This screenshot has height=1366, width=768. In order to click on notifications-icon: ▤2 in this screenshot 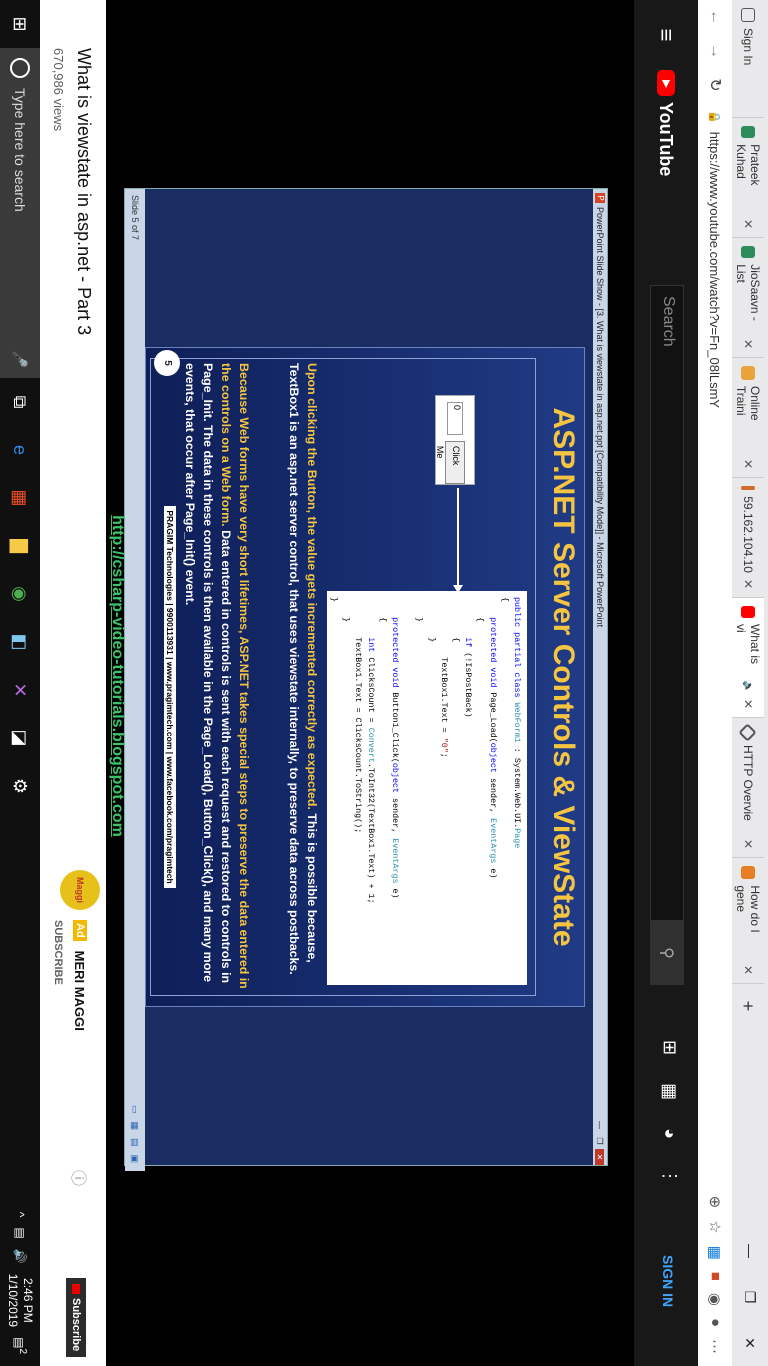, I will do `click(20, 1345)`.